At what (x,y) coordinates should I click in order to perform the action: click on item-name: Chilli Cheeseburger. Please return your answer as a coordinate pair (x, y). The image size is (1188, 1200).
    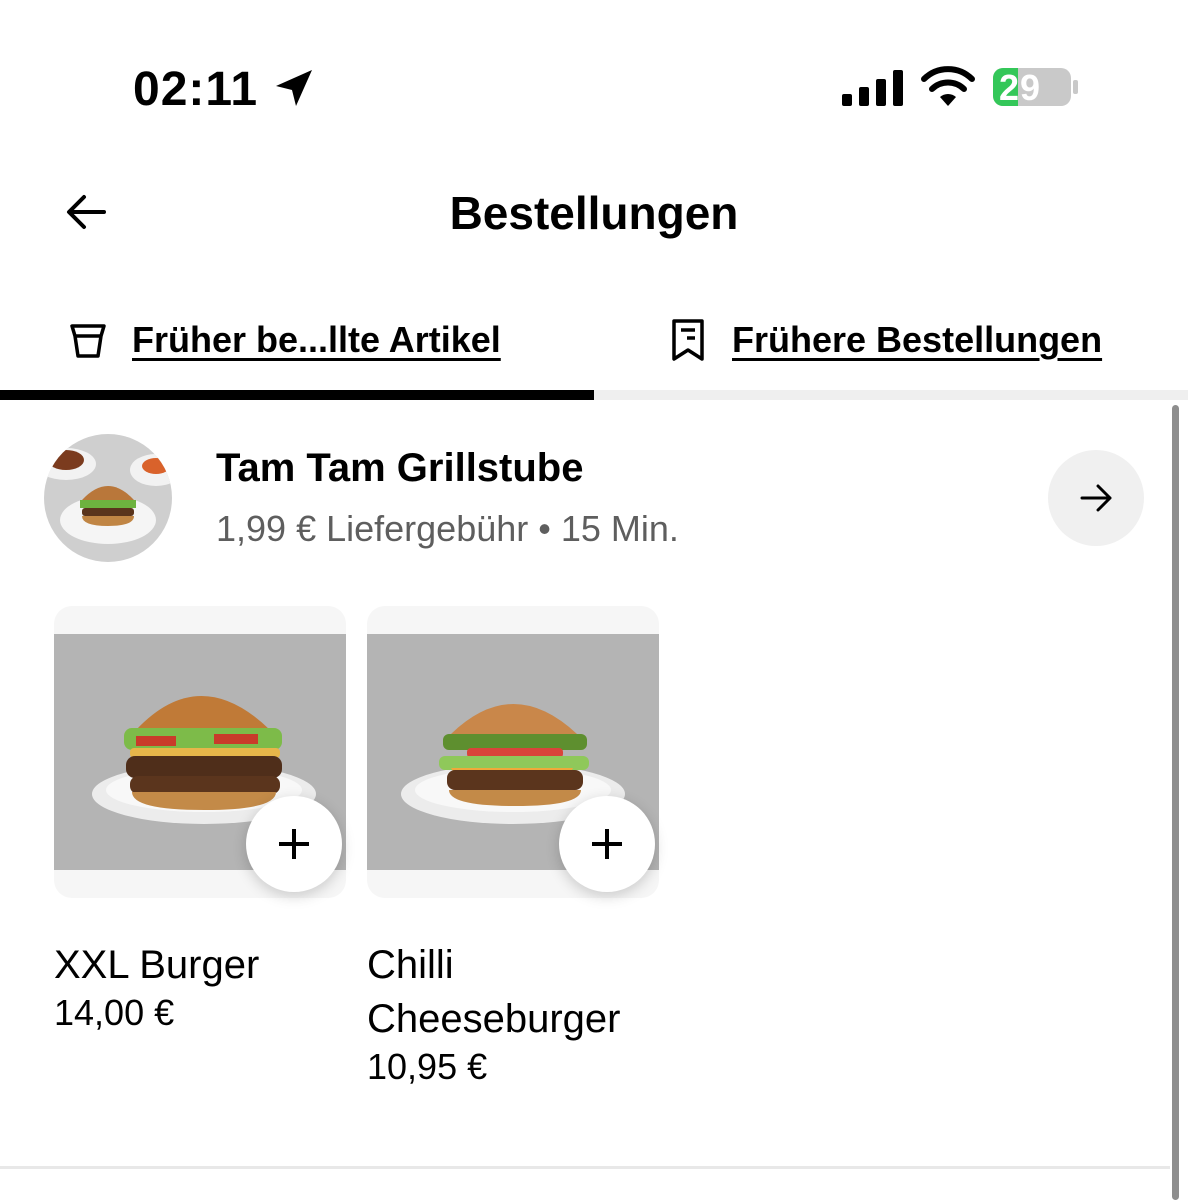
    Looking at the image, I should click on (494, 992).